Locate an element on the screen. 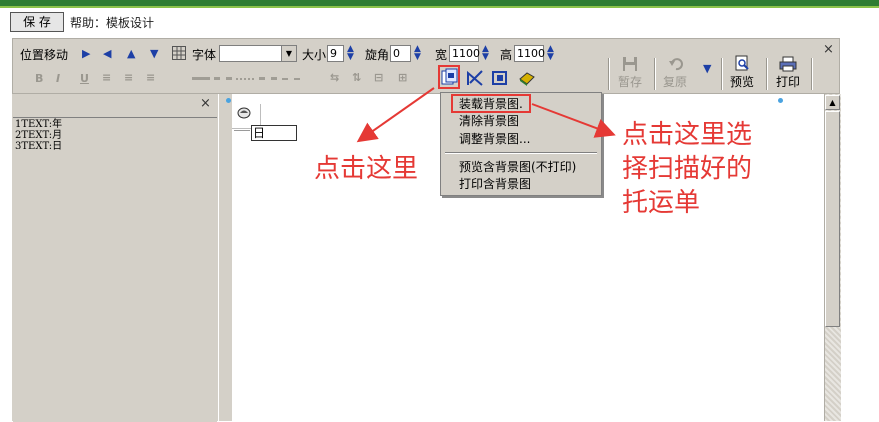 The image size is (879, 422). position-move-label: 位置移动 is located at coordinates (44, 55).